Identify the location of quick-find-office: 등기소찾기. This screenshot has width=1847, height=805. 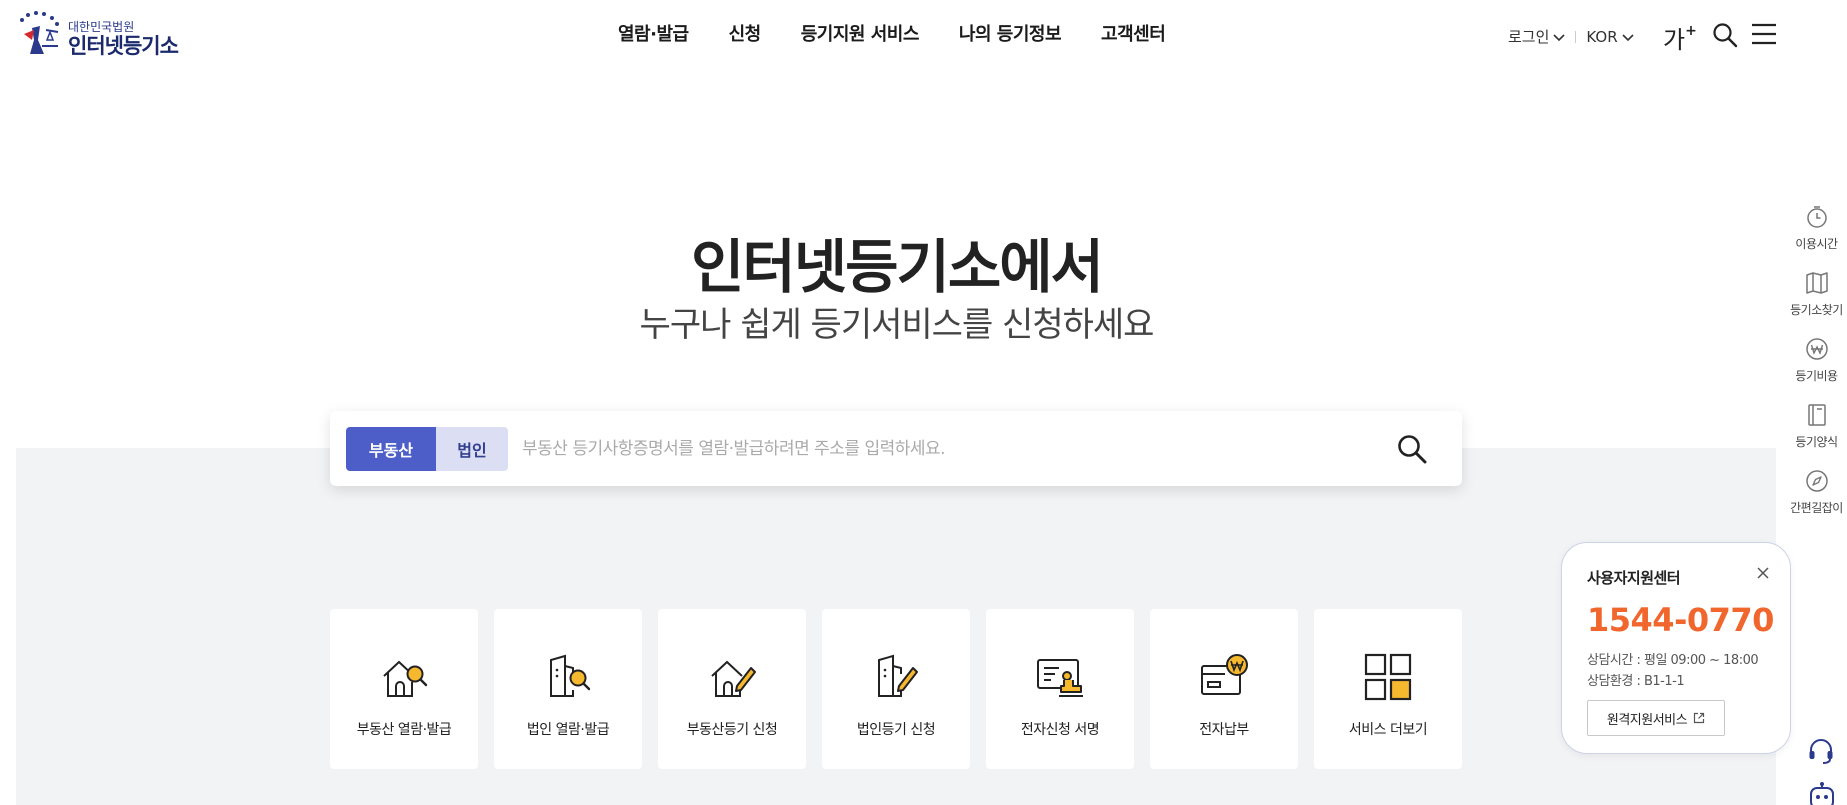
(1816, 304).